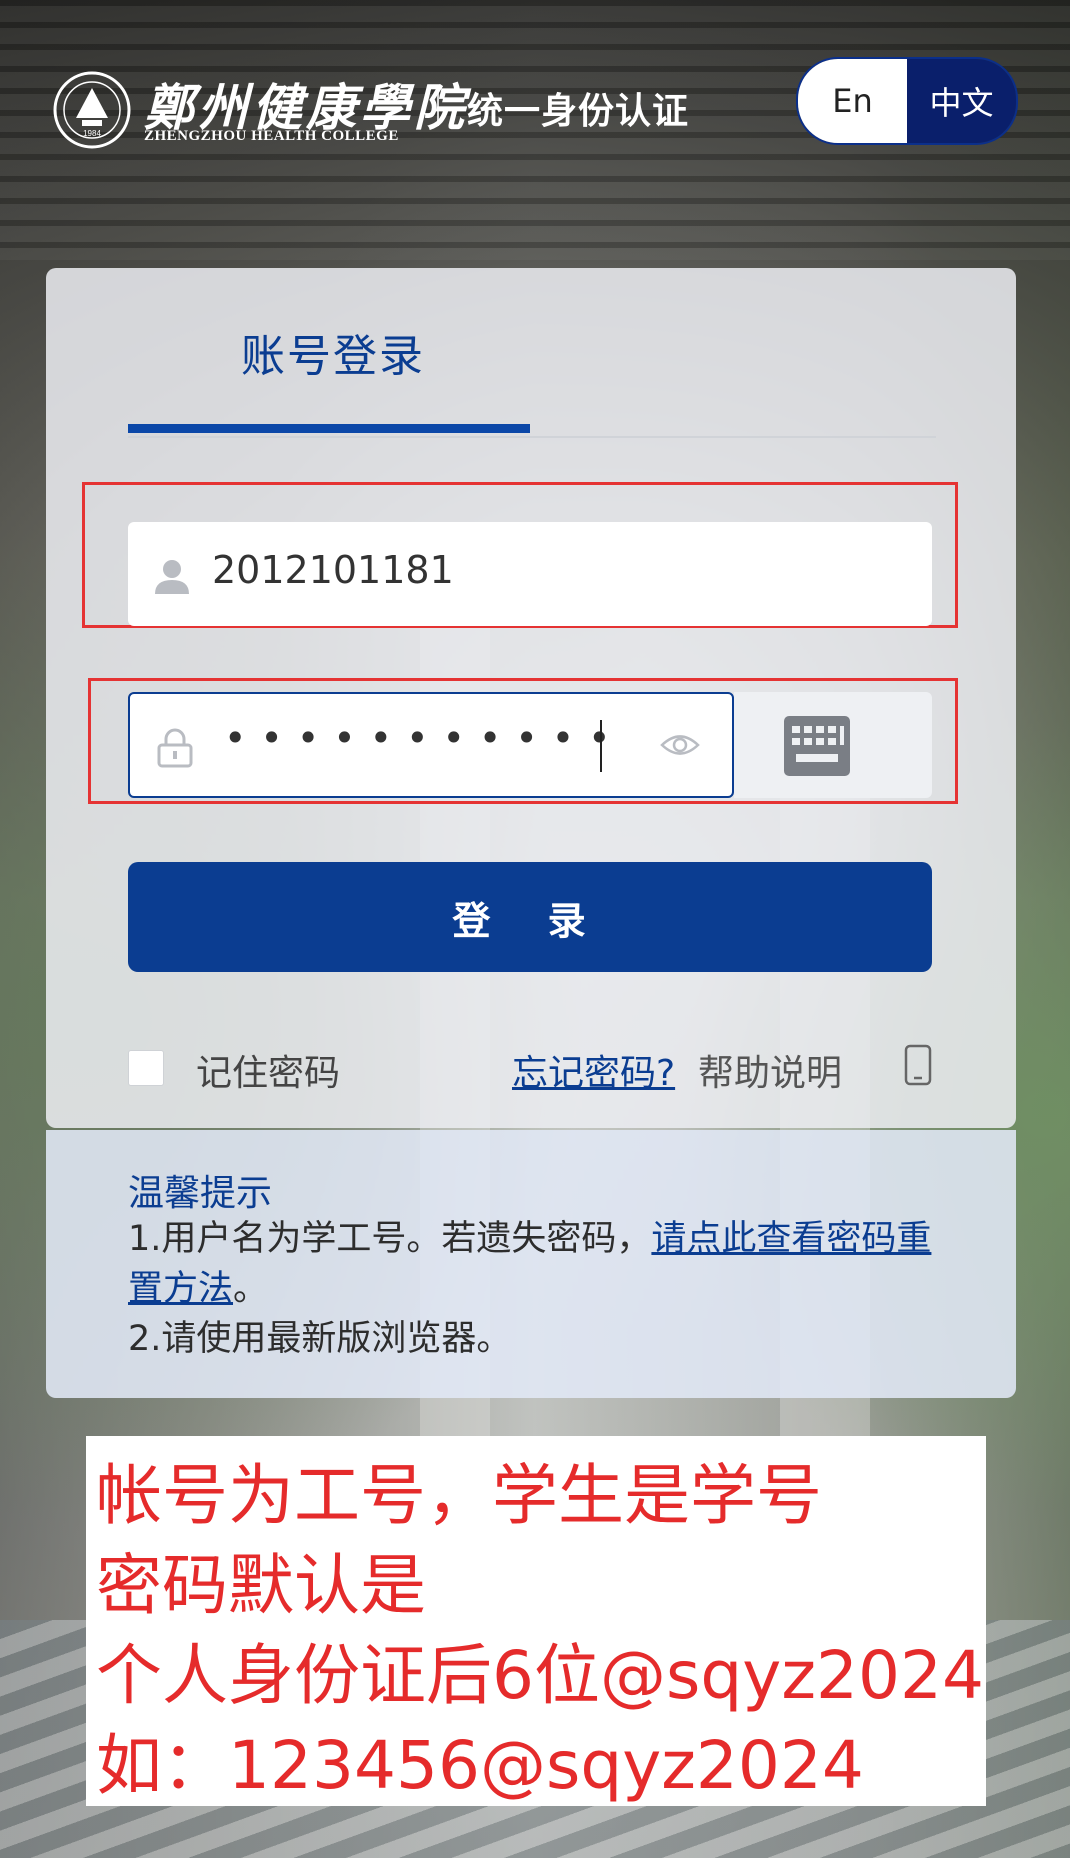 This screenshot has width=1070, height=1858. What do you see at coordinates (175, 748) in the screenshot?
I see `lock-icon` at bounding box center [175, 748].